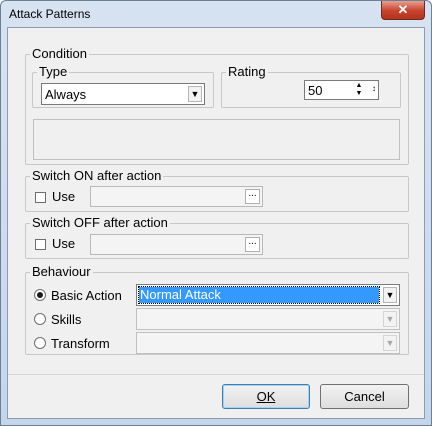 The height and width of the screenshot is (426, 432). Describe the element at coordinates (64, 196) in the screenshot. I see `switch-on-use-label: Use` at that location.